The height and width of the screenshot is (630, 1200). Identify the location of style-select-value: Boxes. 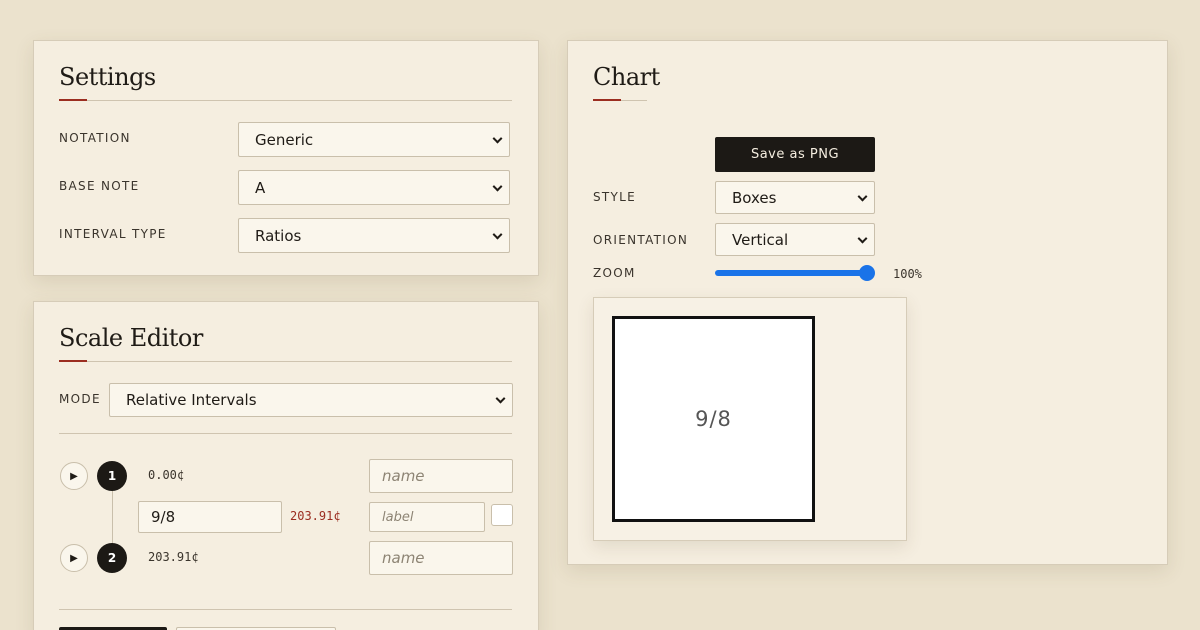
(754, 197).